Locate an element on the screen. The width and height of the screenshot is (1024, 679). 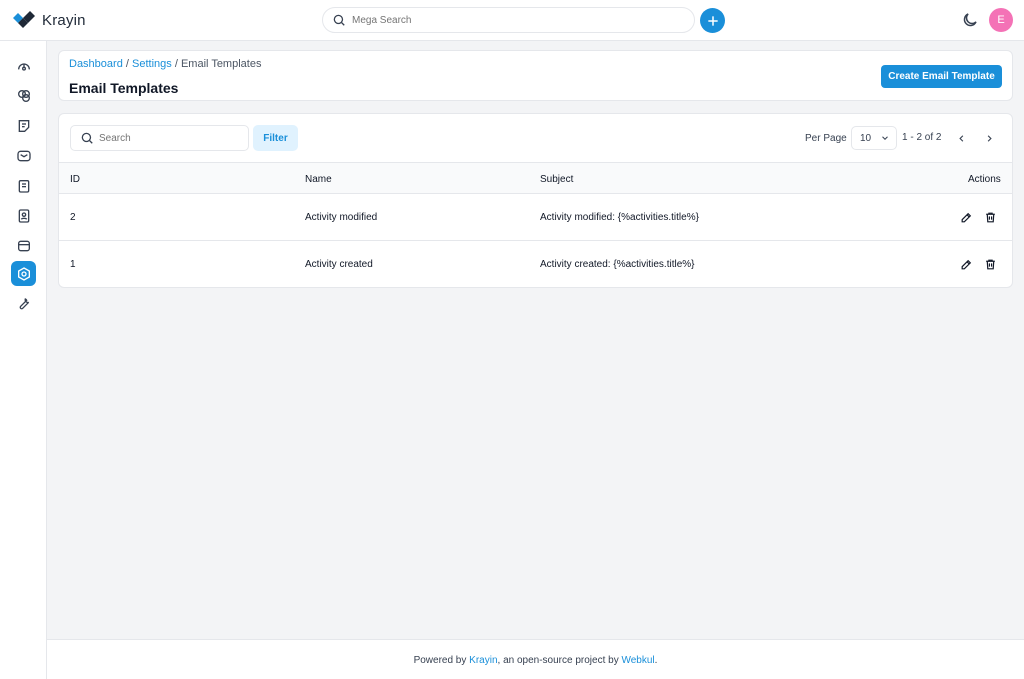
sidebar-item-contacts is located at coordinates (23, 215).